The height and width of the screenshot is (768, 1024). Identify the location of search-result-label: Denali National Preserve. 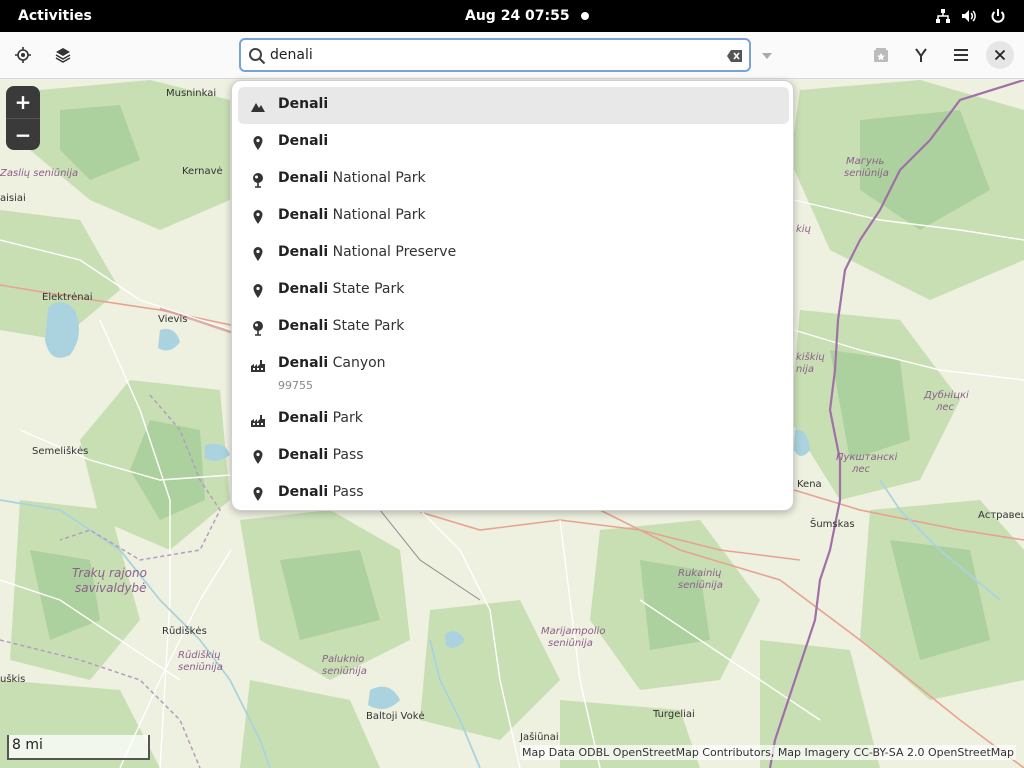
(367, 252).